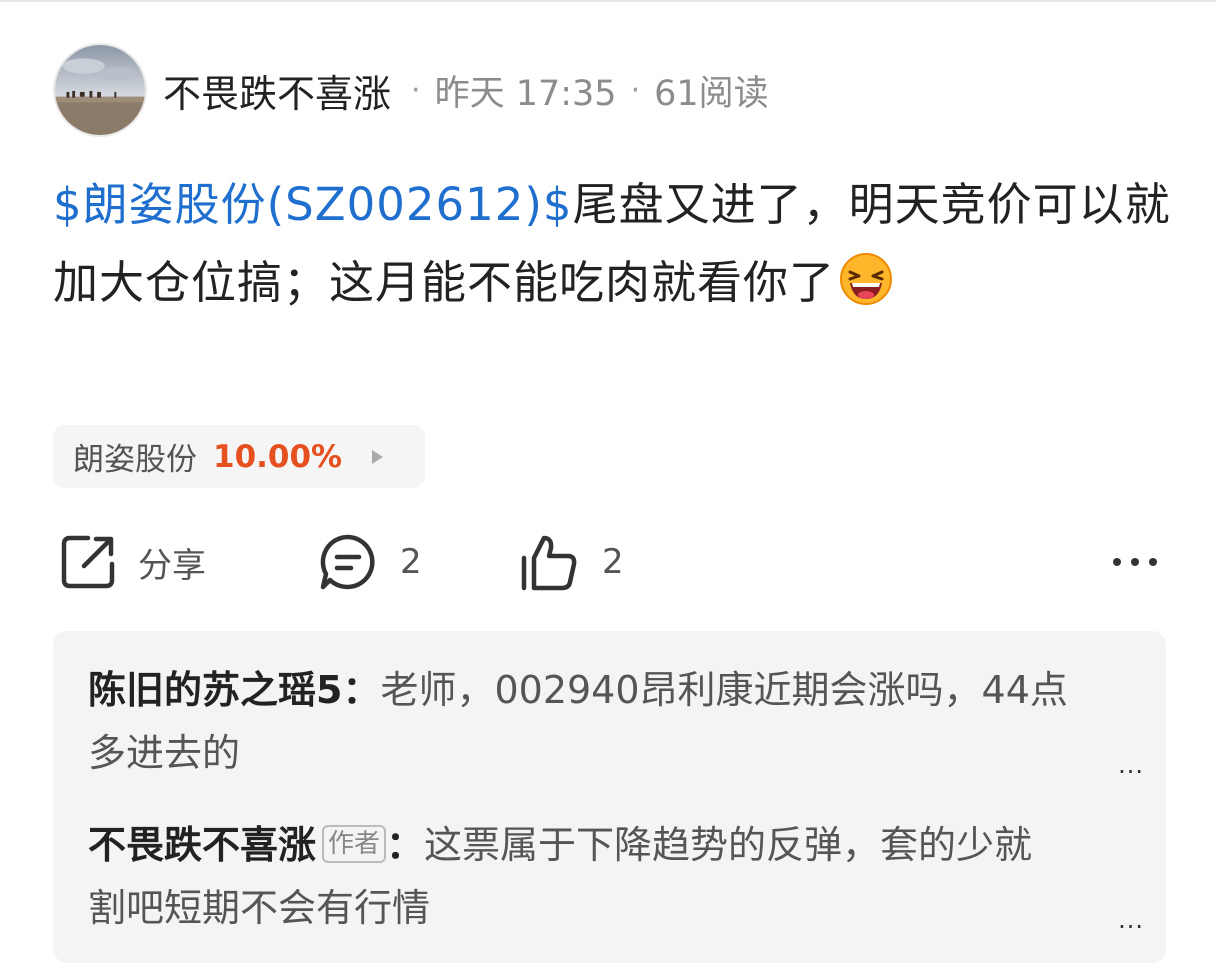 The width and height of the screenshot is (1216, 963). What do you see at coordinates (277, 90) in the screenshot?
I see `author-name: 不畏跌不喜涨` at bounding box center [277, 90].